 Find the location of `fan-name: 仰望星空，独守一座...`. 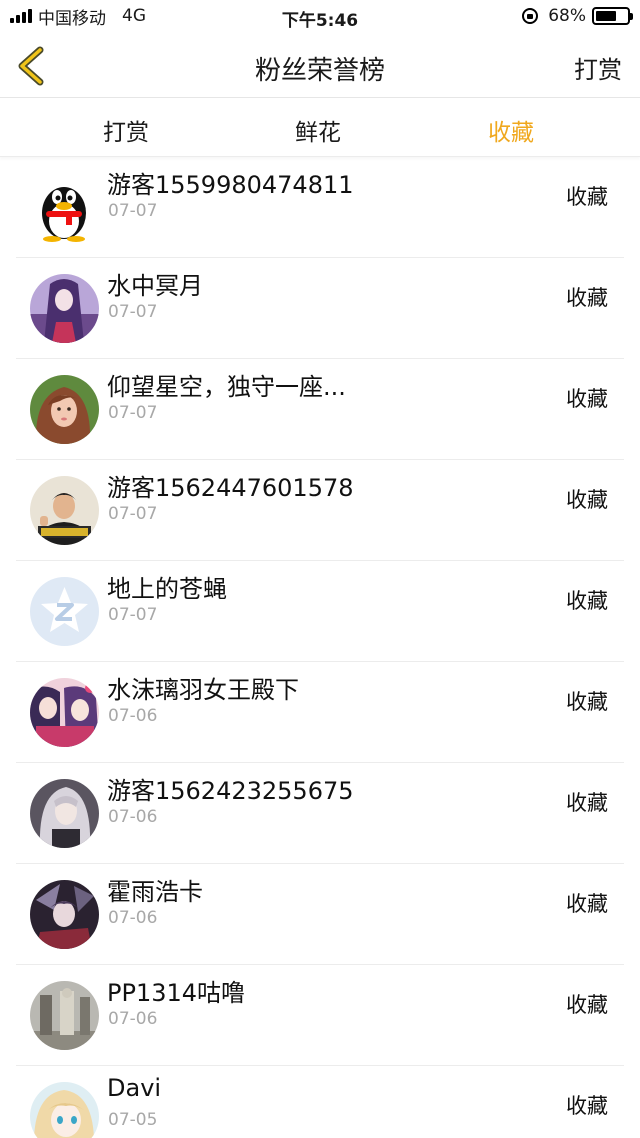

fan-name: 仰望星空，独守一座... is located at coordinates (226, 387).